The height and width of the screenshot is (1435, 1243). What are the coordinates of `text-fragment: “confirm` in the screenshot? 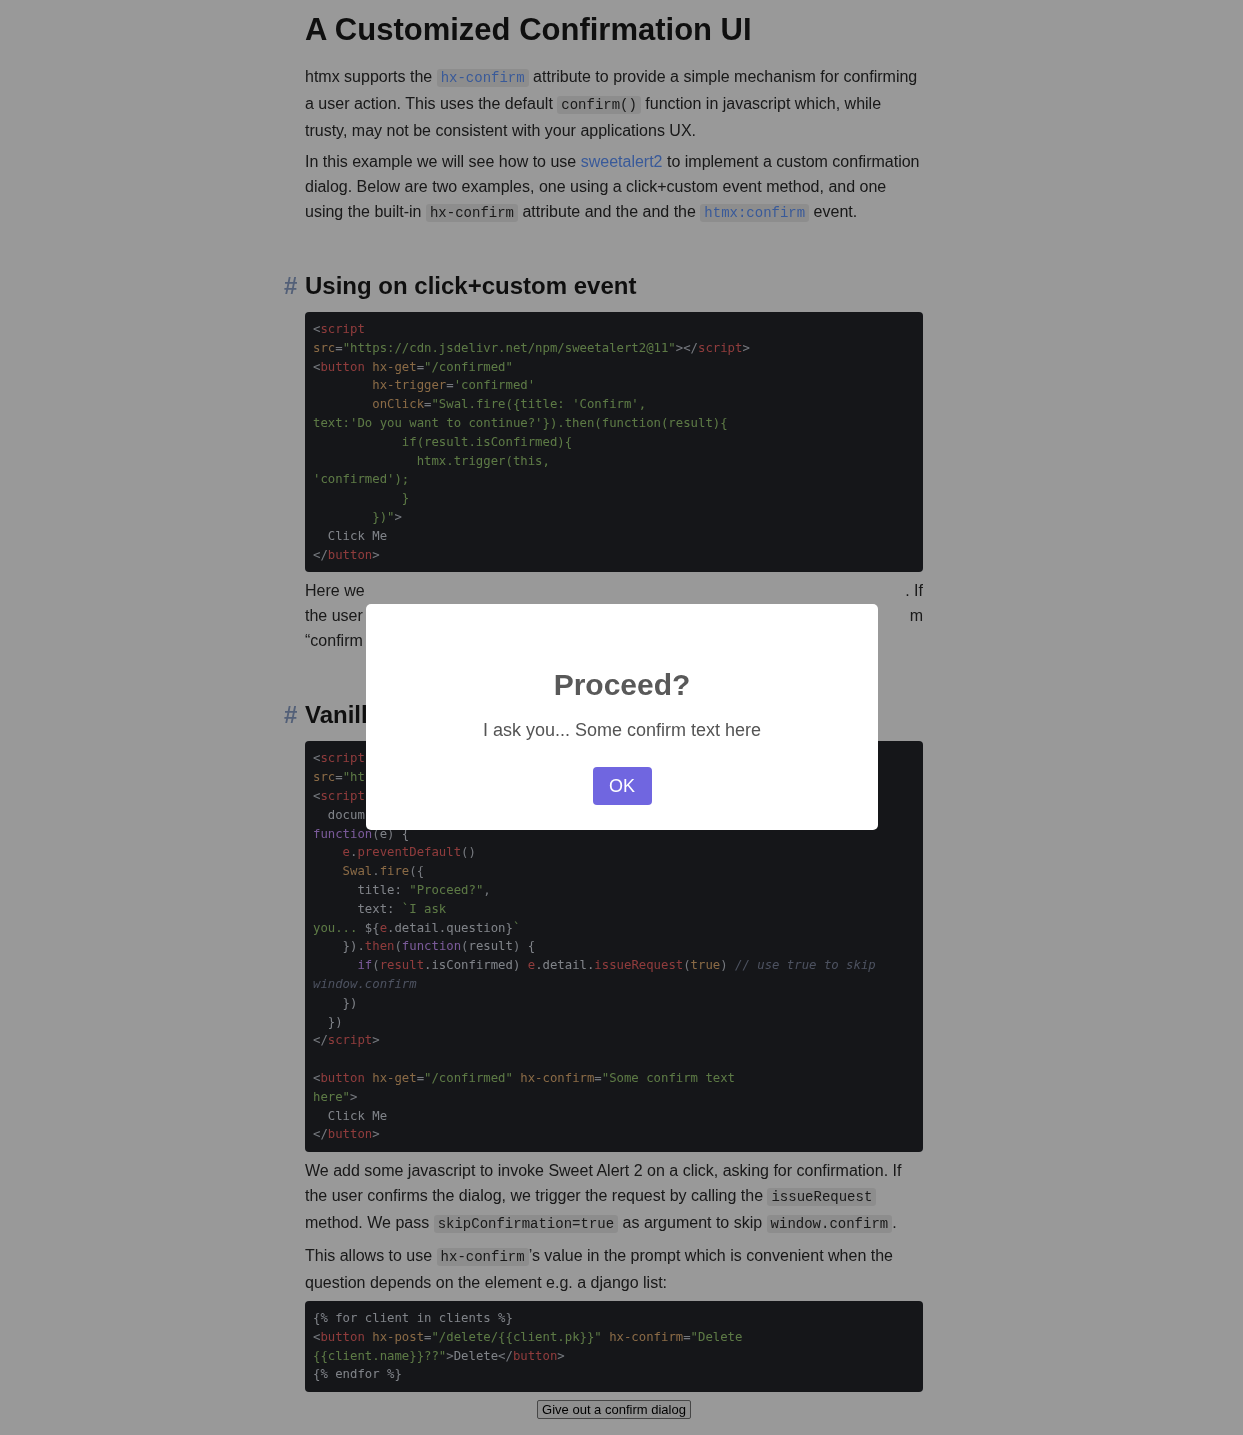 It's located at (334, 641).